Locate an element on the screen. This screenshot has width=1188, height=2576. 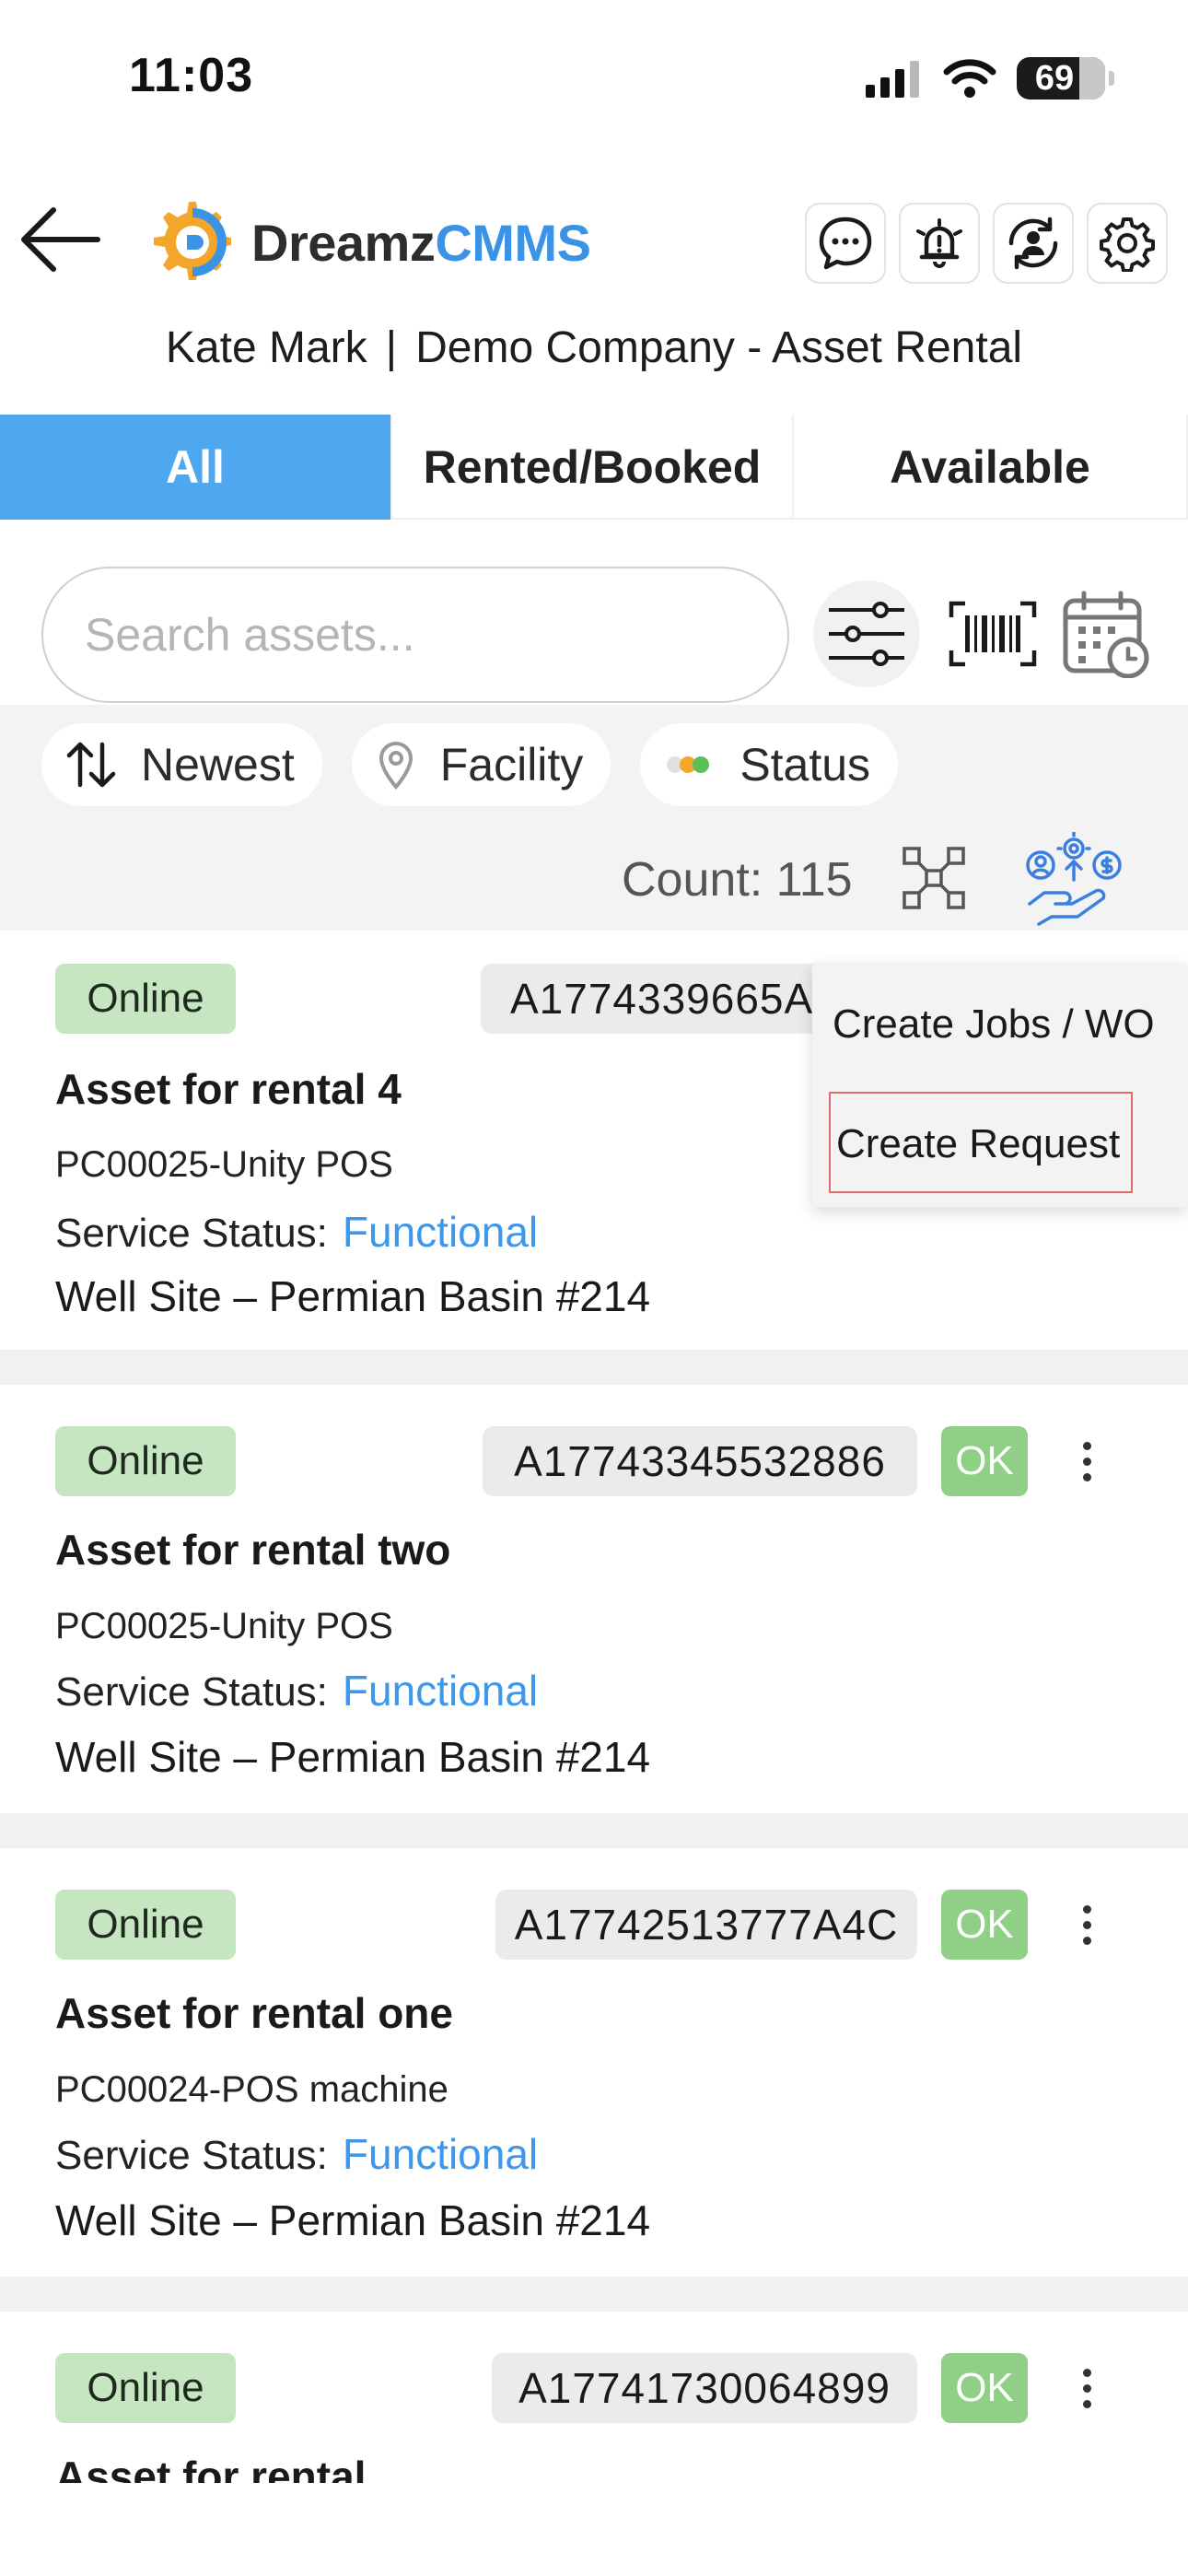
asset-name: Asset for rental two is located at coordinates (253, 1550).